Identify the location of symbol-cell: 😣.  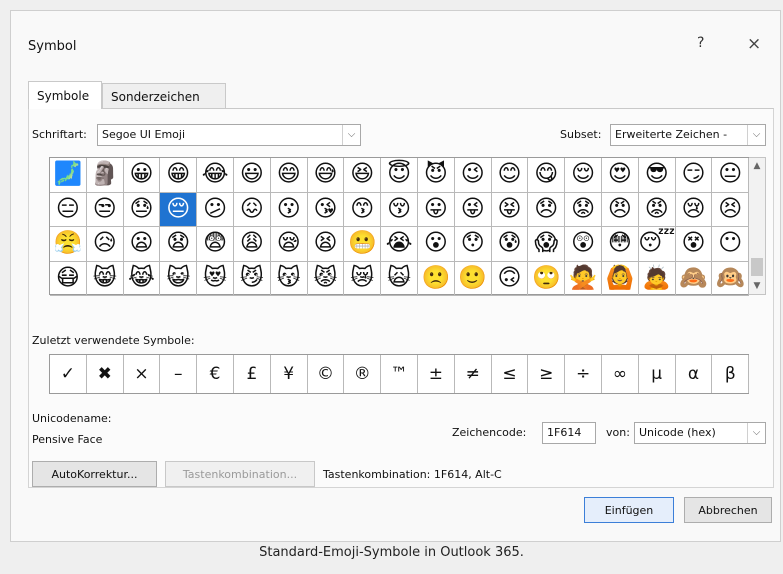
(731, 209).